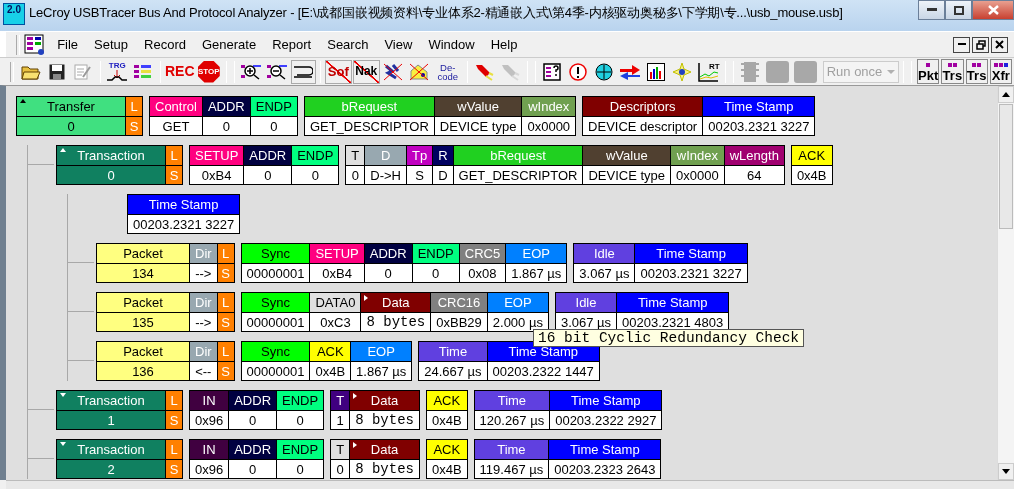 The image size is (1014, 489). I want to click on restore-button, so click(980, 44).